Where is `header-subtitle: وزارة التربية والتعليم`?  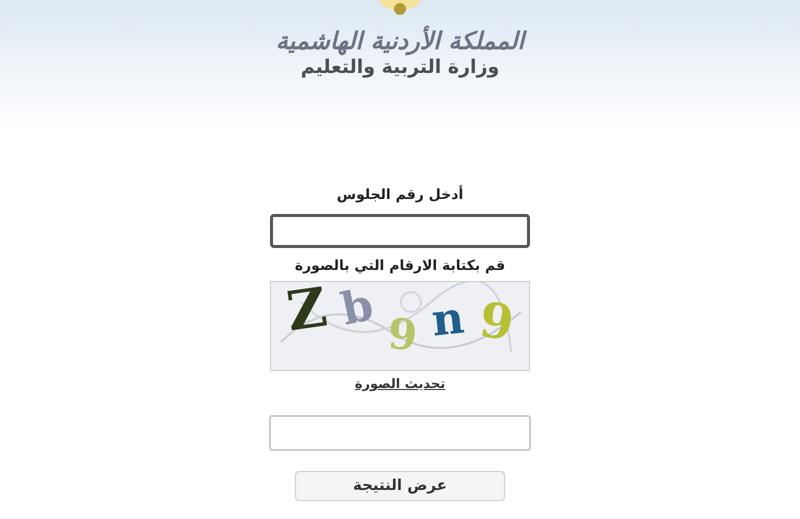 header-subtitle: وزارة التربية والتعليم is located at coordinates (400, 68).